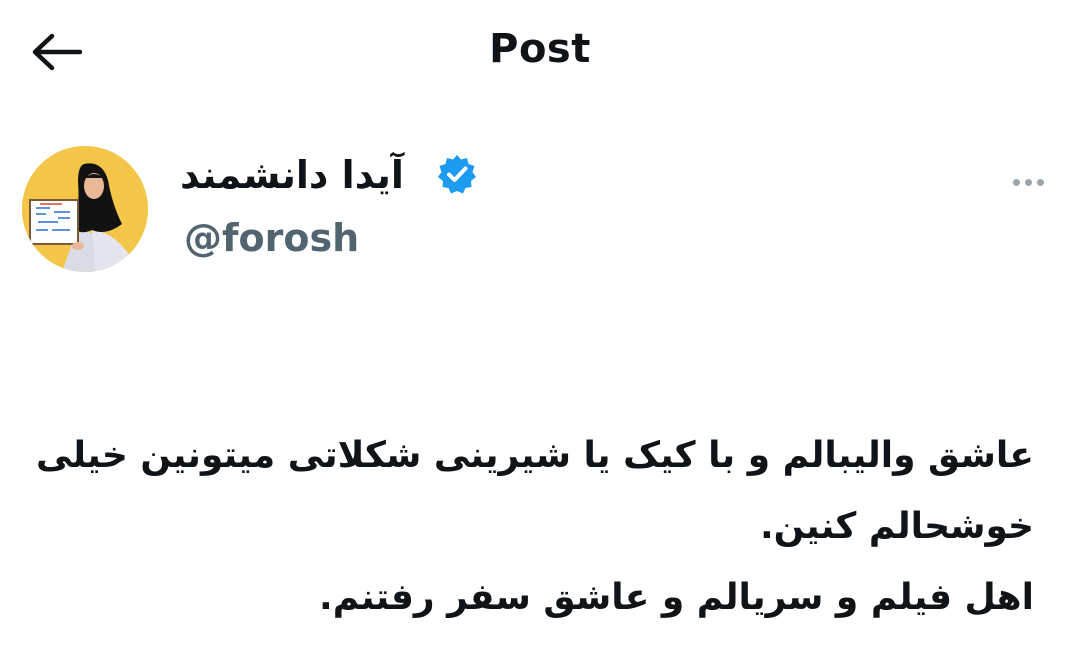 The height and width of the screenshot is (647, 1080). Describe the element at coordinates (1016, 182) in the screenshot. I see `more-horizontal-icon` at that location.